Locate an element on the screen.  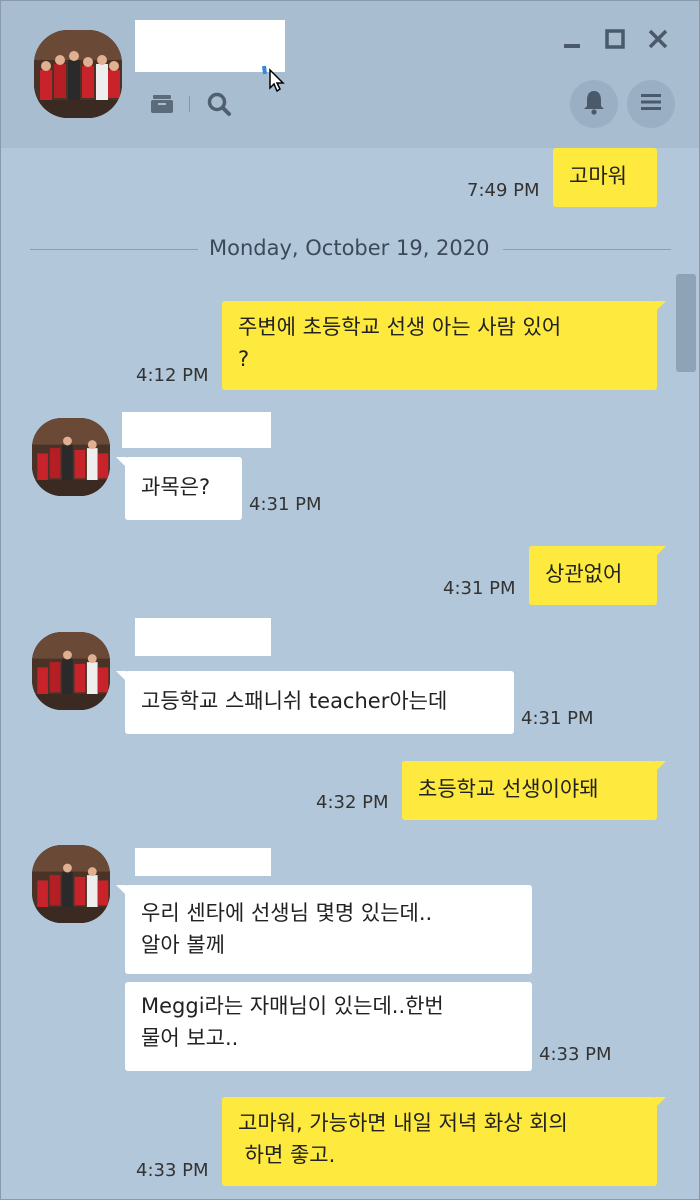
message-bubble-me: 고마워 is located at coordinates (605, 177).